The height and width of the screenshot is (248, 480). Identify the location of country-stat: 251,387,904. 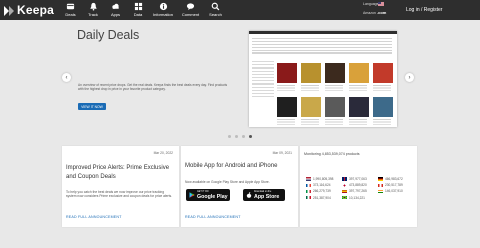
(324, 198).